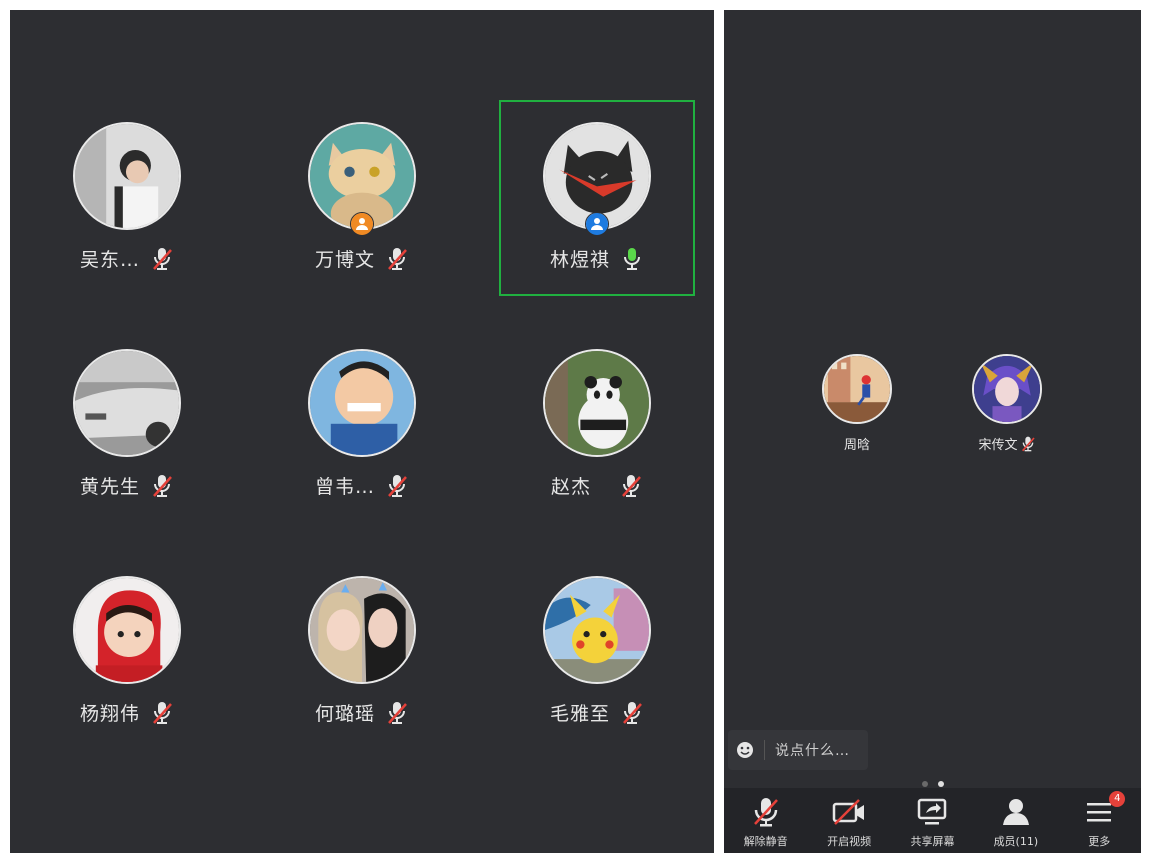  I want to click on participant-tile: 黄先生, so click(127, 425).